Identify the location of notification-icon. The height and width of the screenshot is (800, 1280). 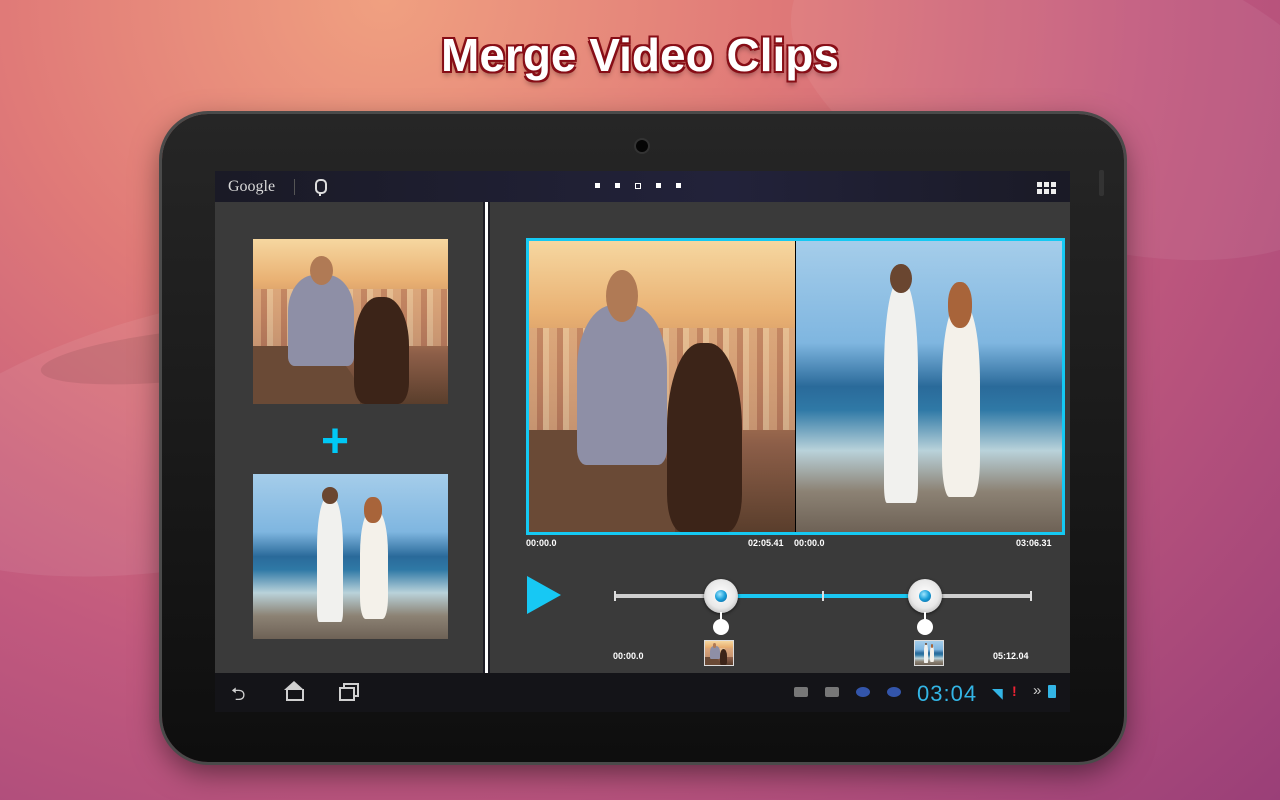
(801, 692).